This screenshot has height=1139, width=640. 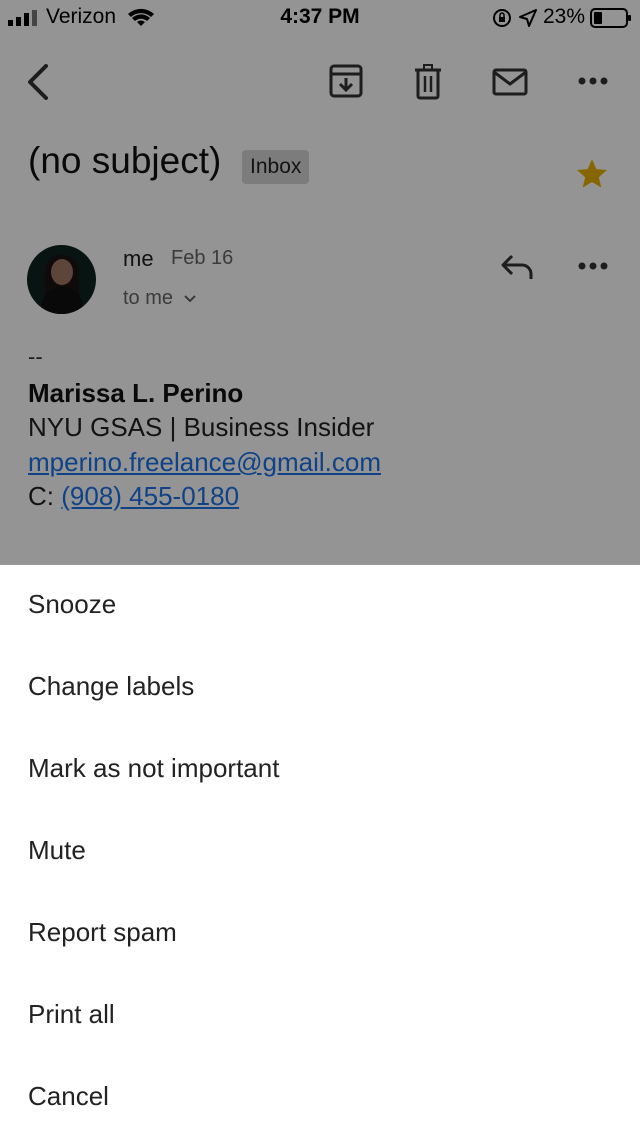 What do you see at coordinates (320, 1016) in the screenshot?
I see `menu-item-print-all: Print all` at bounding box center [320, 1016].